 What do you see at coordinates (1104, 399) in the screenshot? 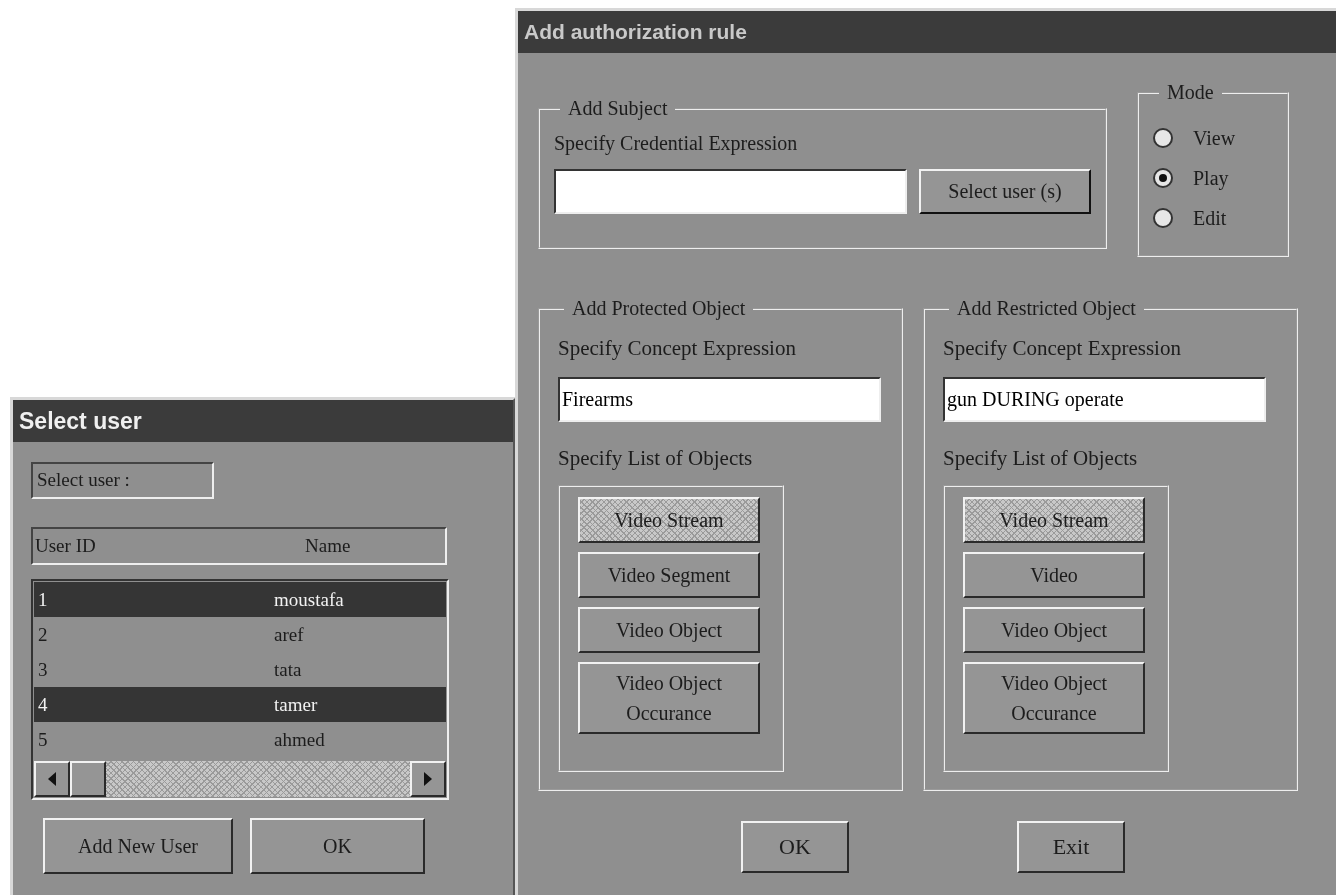
I see `concept-field: gun DURING operate` at bounding box center [1104, 399].